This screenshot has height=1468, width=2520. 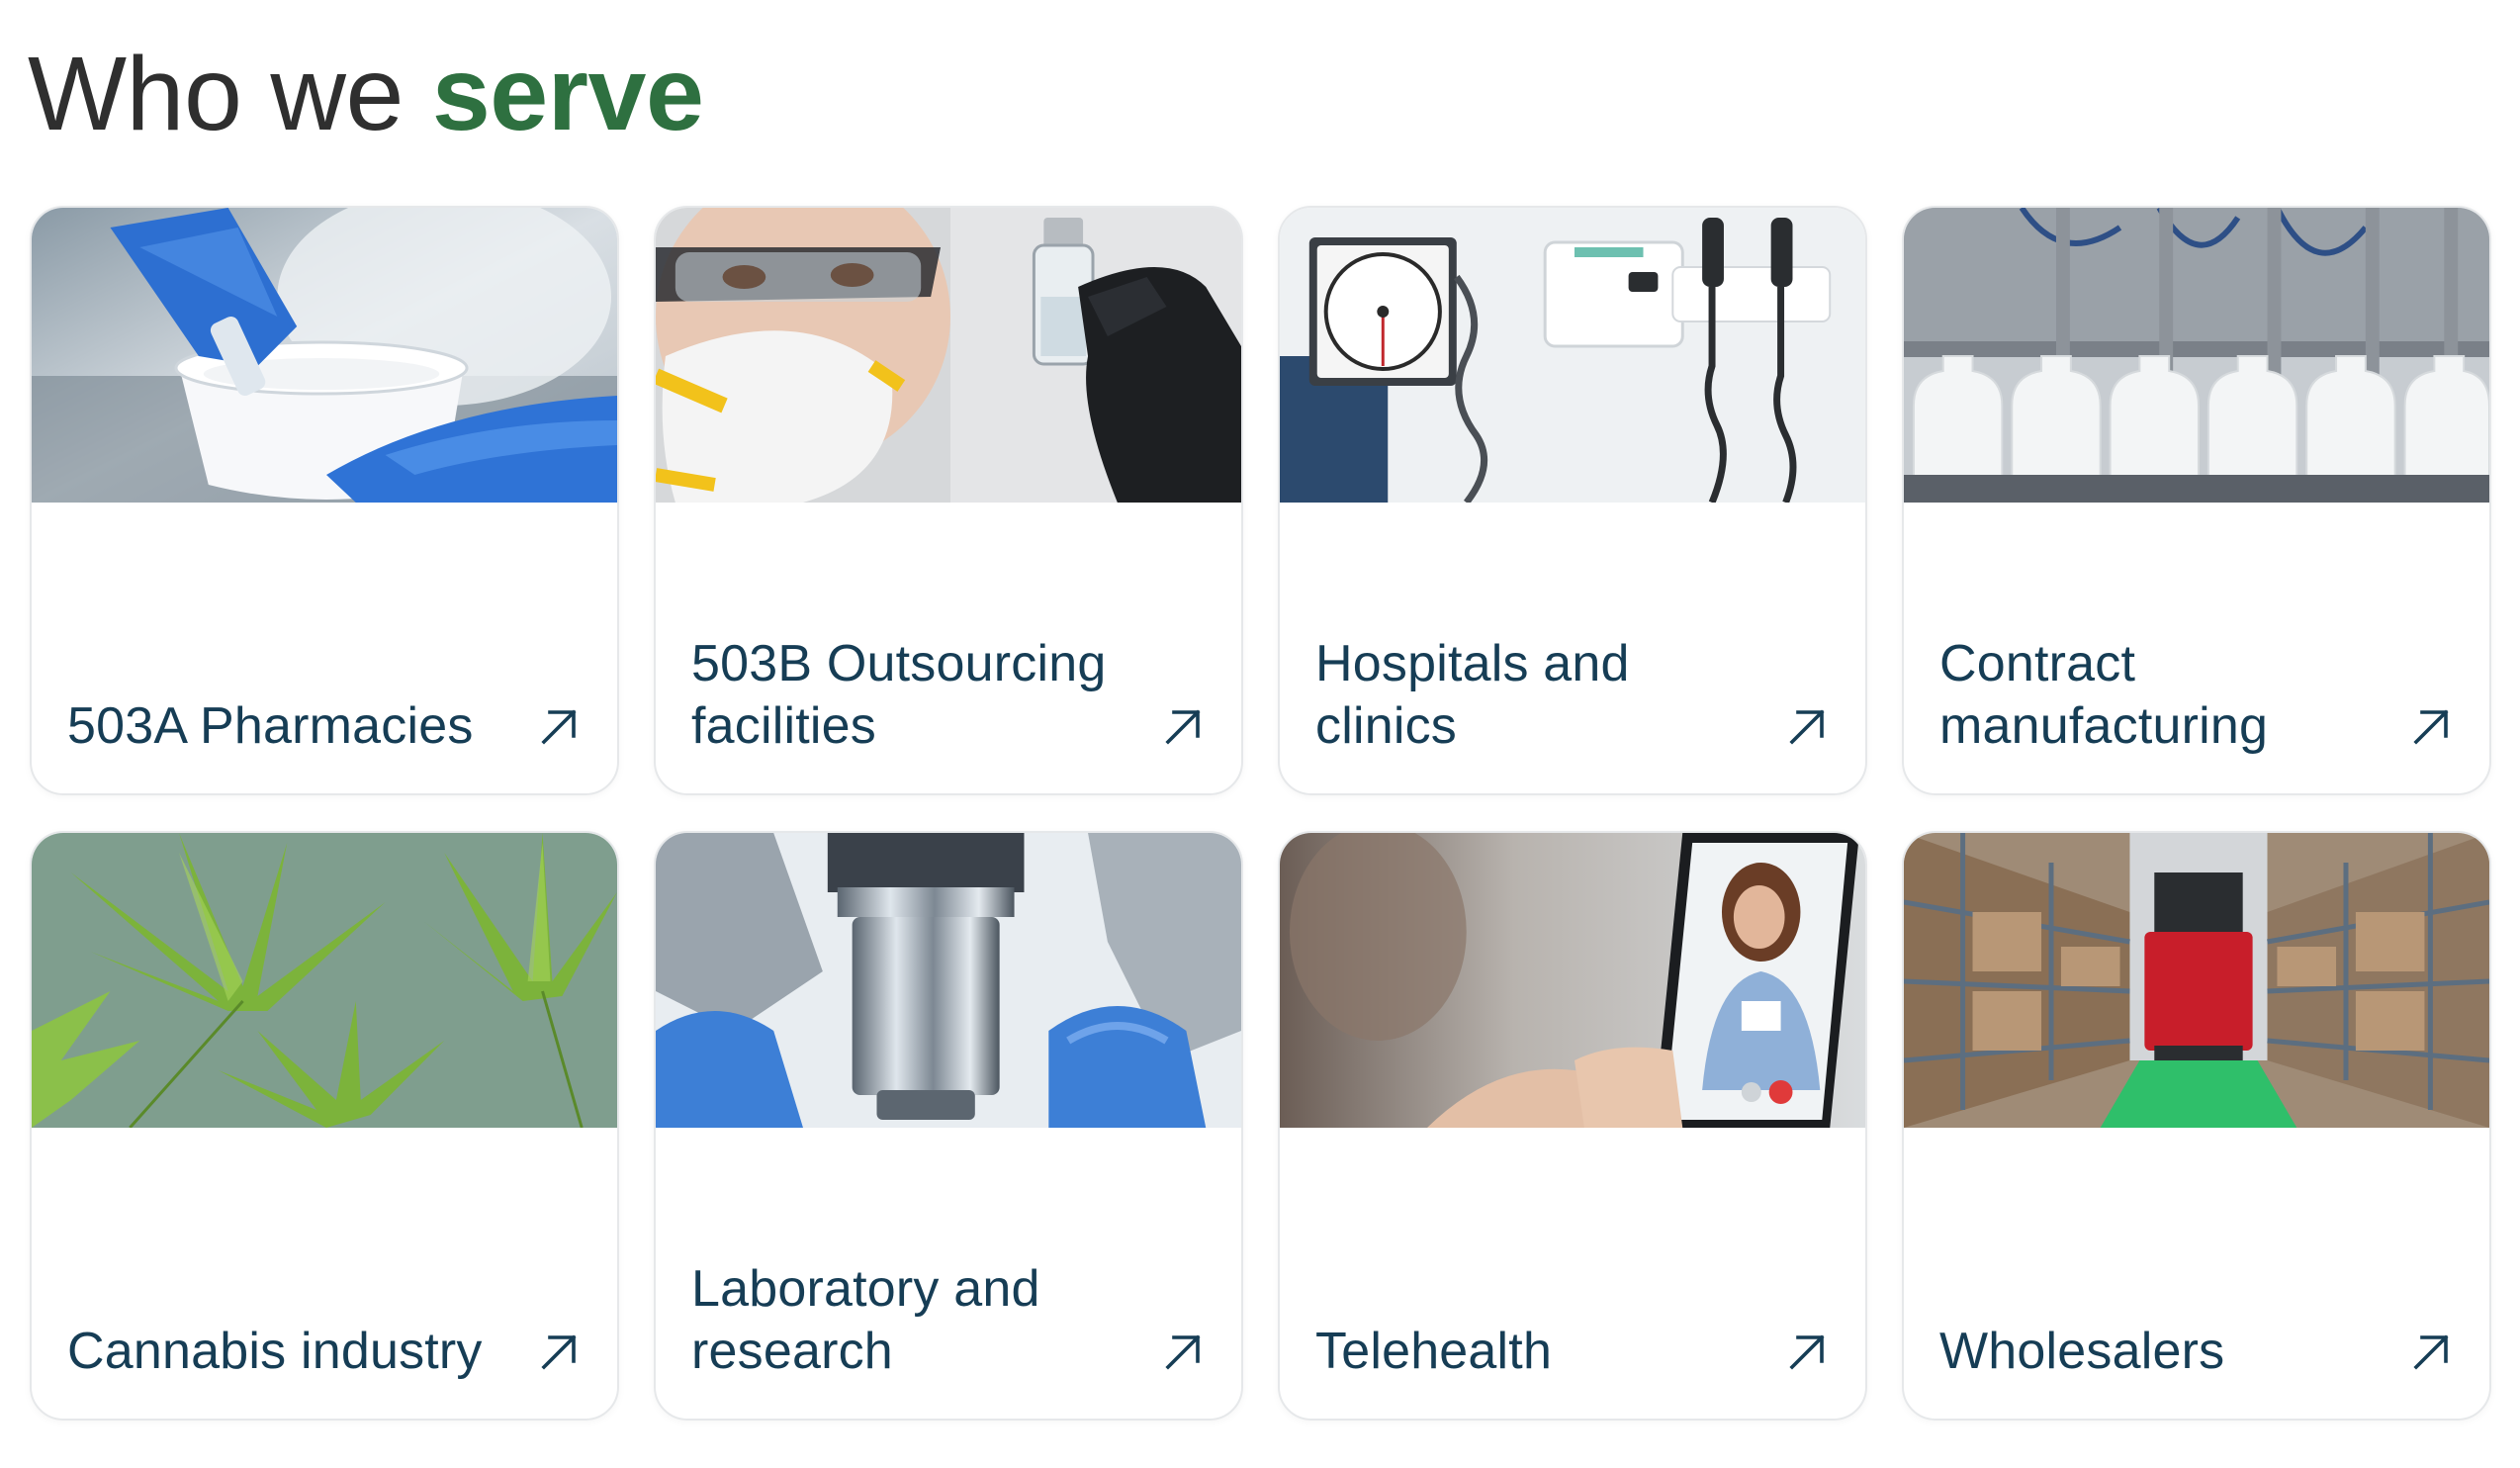 What do you see at coordinates (2082, 1351) in the screenshot?
I see `card-label: Wholesalers` at bounding box center [2082, 1351].